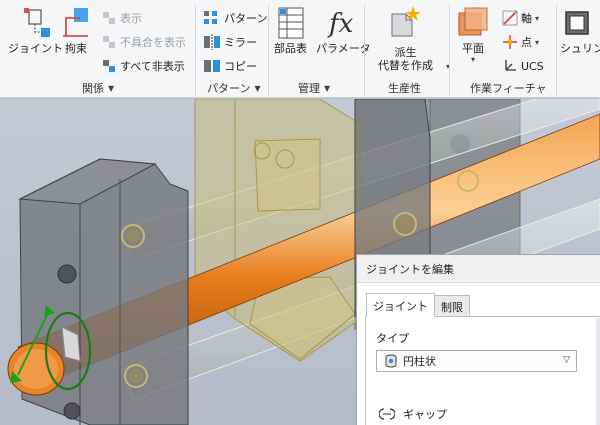  Describe the element at coordinates (76, 48) in the screenshot. I see `constrain-label: 拘束` at that location.